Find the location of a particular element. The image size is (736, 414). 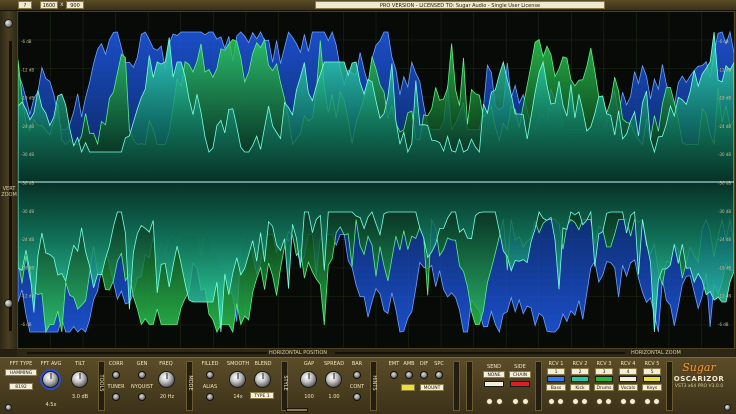

emt-toggle is located at coordinates (394, 375).